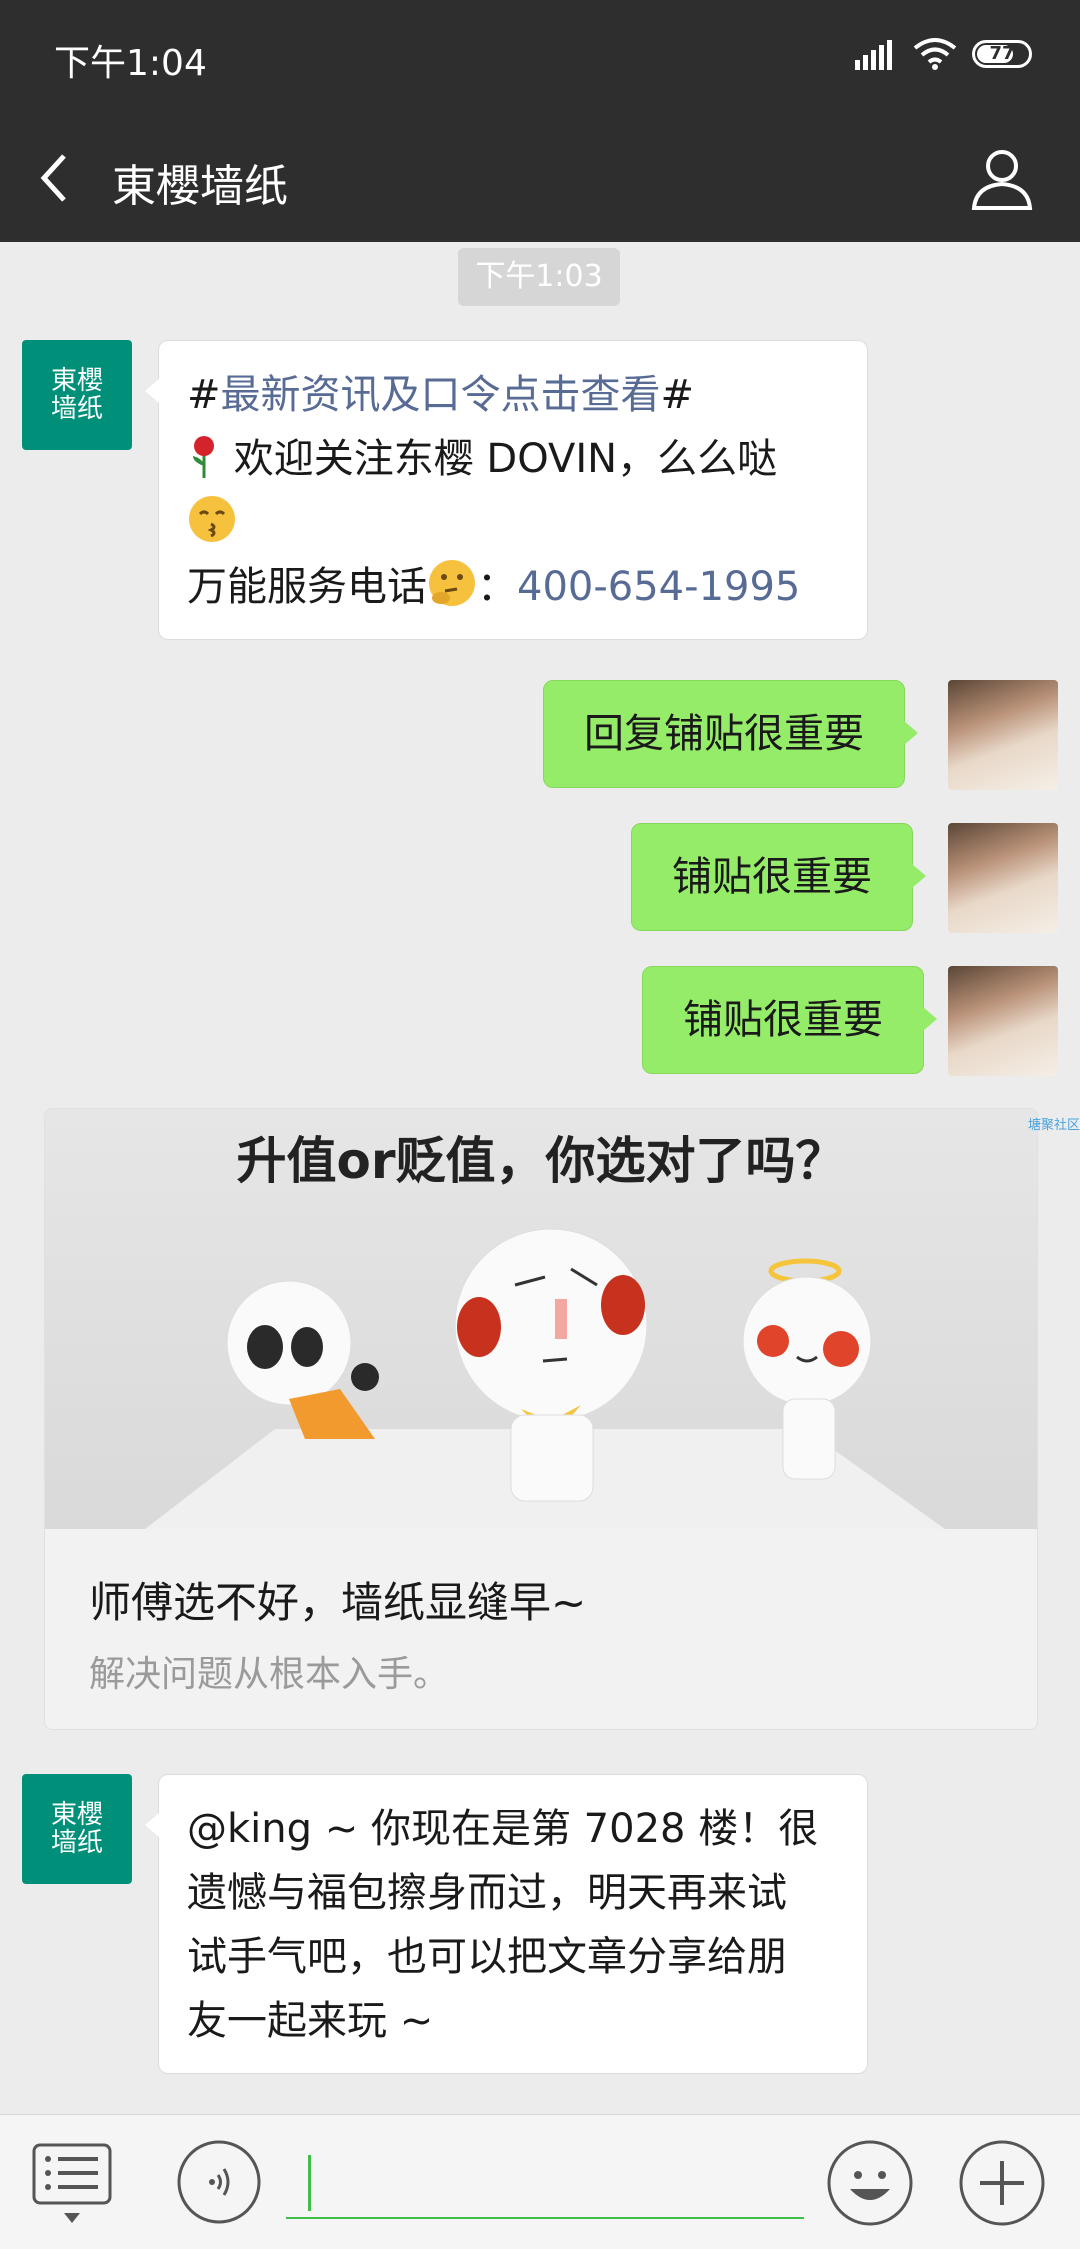 The height and width of the screenshot is (2249, 1080). Describe the element at coordinates (870, 2183) in the screenshot. I see `emoji-icon` at that location.